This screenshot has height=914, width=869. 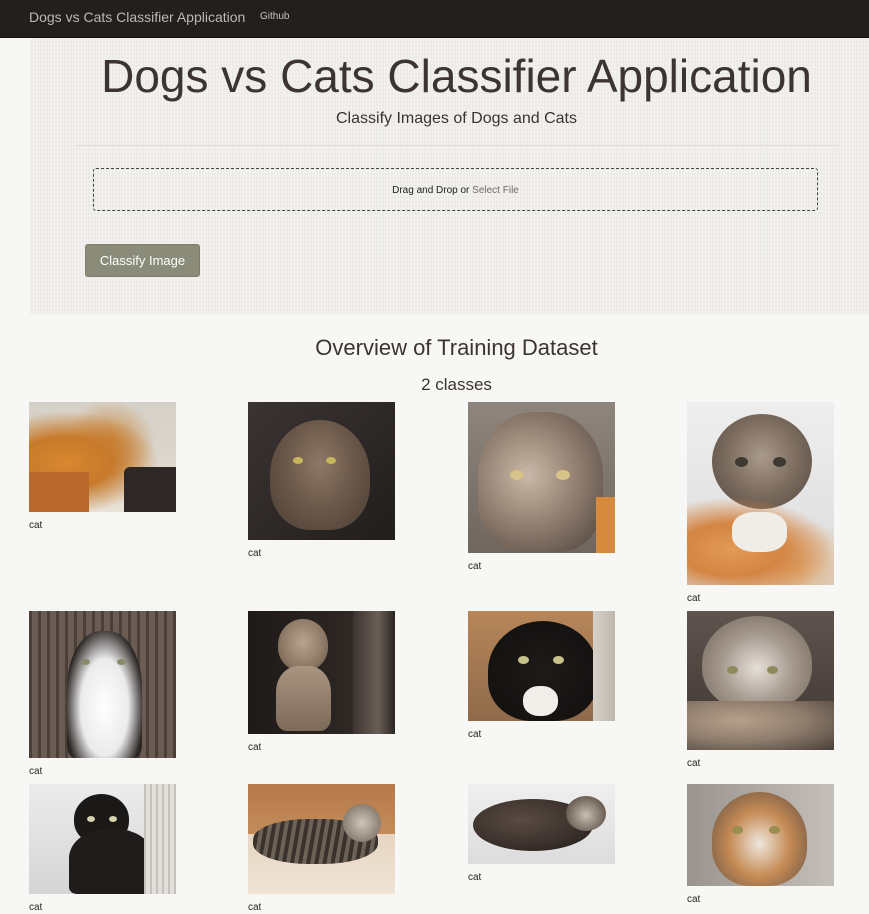 What do you see at coordinates (432, 190) in the screenshot?
I see `dropzone-text: Drag and Drop or` at bounding box center [432, 190].